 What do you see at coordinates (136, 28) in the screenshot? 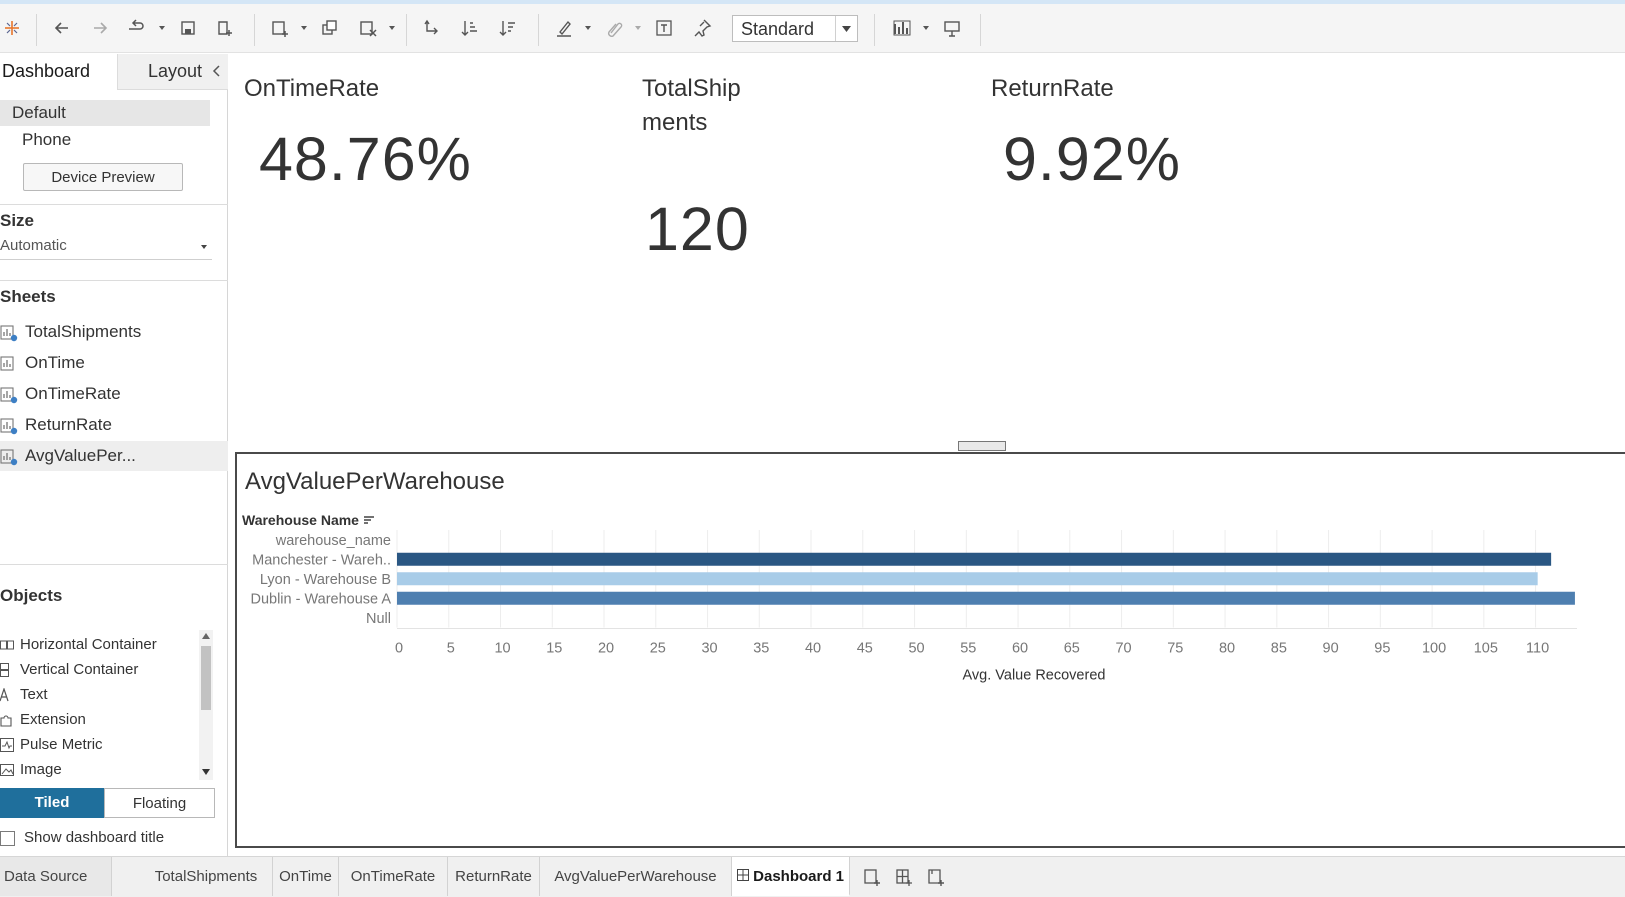
I see `replay-icon` at bounding box center [136, 28].